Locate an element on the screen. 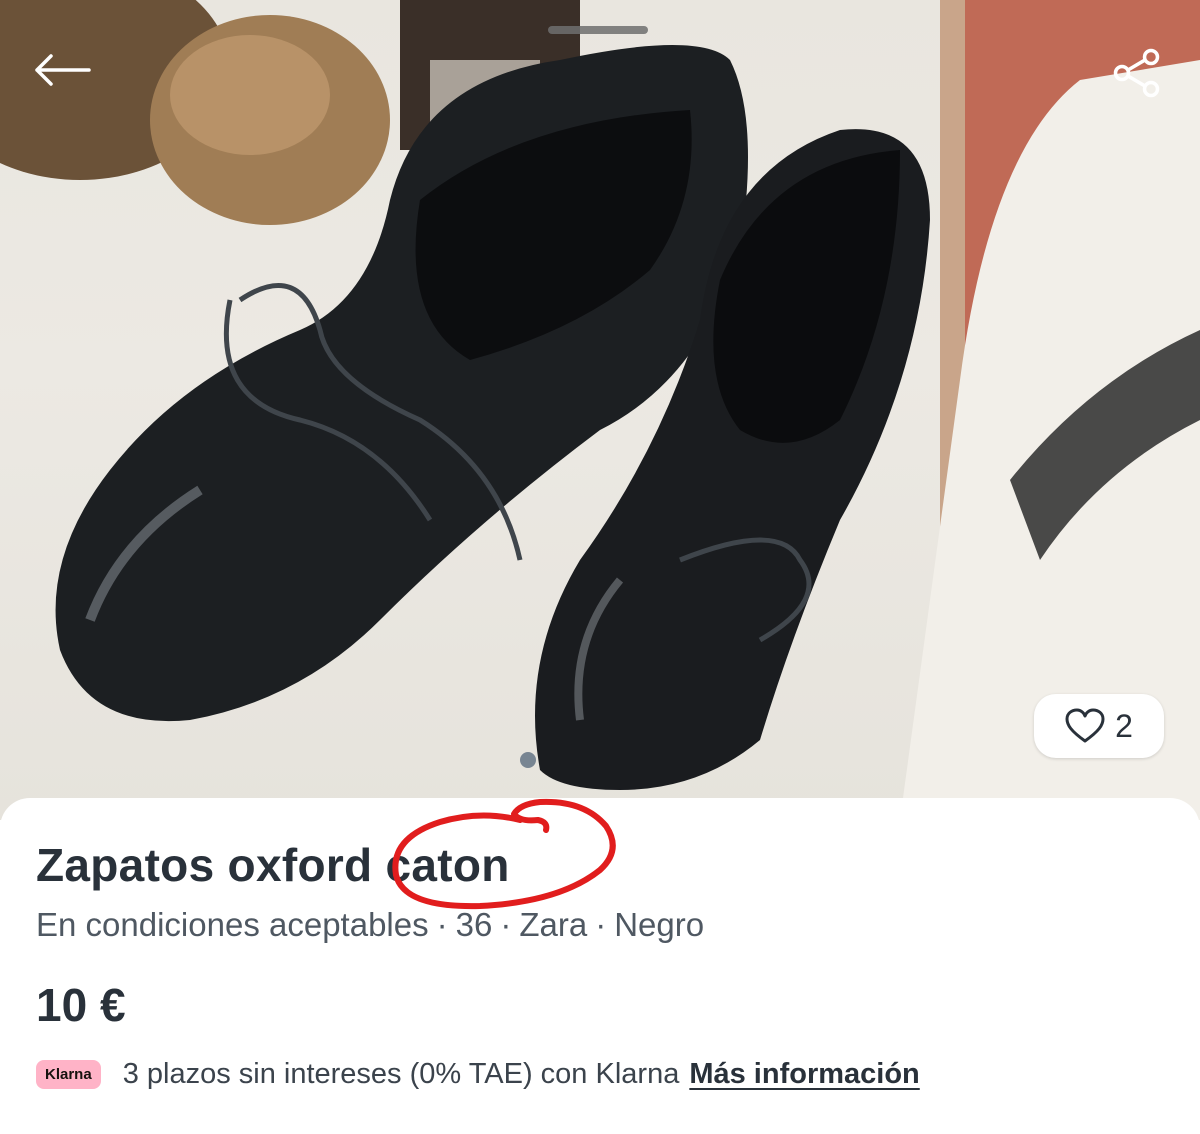 Image resolution: width=1200 pixels, height=1134 pixels. klarna-logo: Klarna is located at coordinates (68, 1074).